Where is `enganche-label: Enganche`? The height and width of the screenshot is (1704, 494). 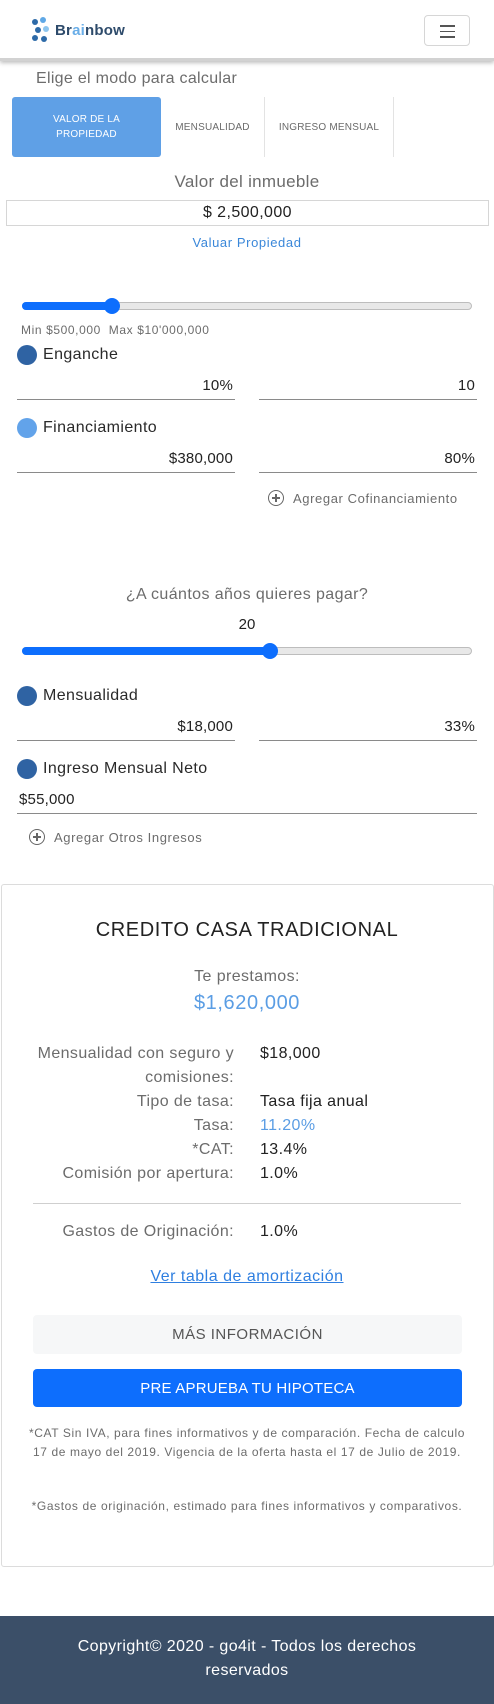
enganche-label: Enganche is located at coordinates (81, 354).